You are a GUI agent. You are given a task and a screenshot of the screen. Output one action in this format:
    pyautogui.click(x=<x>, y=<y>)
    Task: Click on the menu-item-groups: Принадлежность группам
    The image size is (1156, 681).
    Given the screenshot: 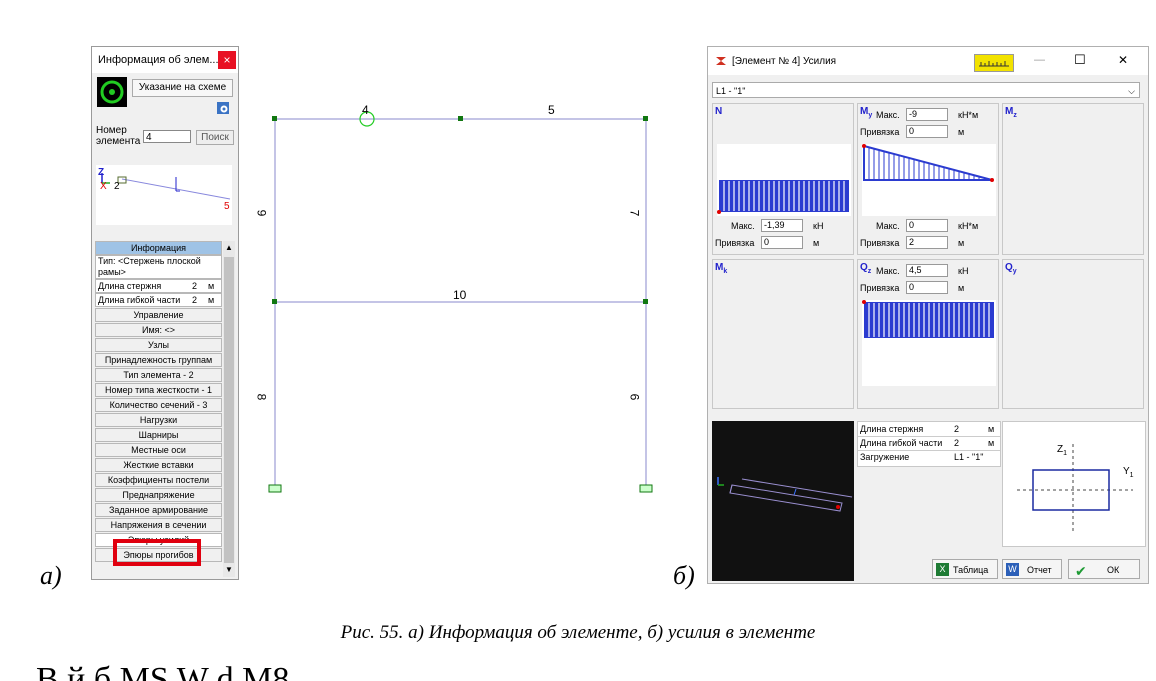 What is the action you would take?
    pyautogui.click(x=158, y=360)
    